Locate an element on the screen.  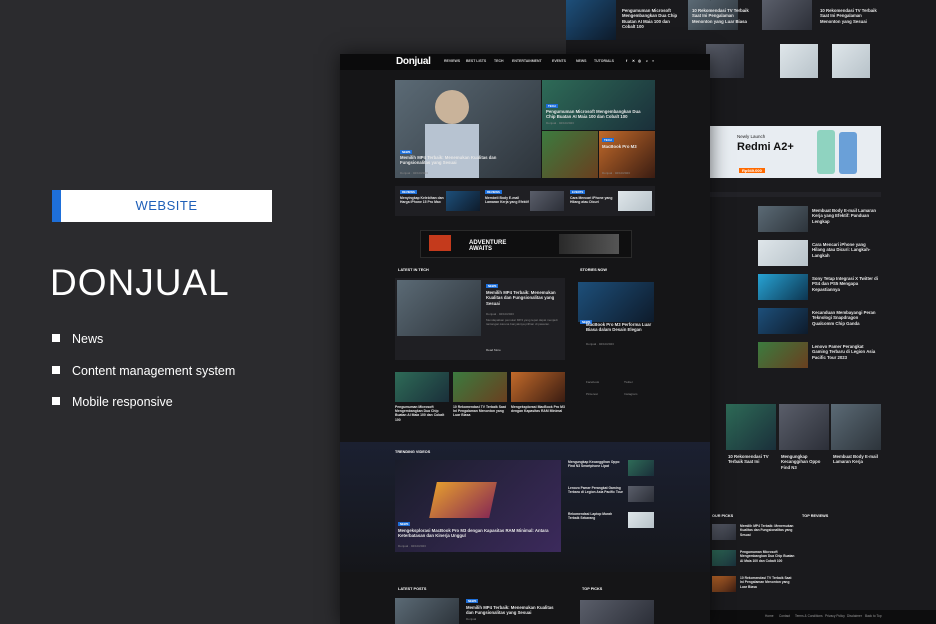
twitter-icon: ✕ is located at coordinates (633, 61).